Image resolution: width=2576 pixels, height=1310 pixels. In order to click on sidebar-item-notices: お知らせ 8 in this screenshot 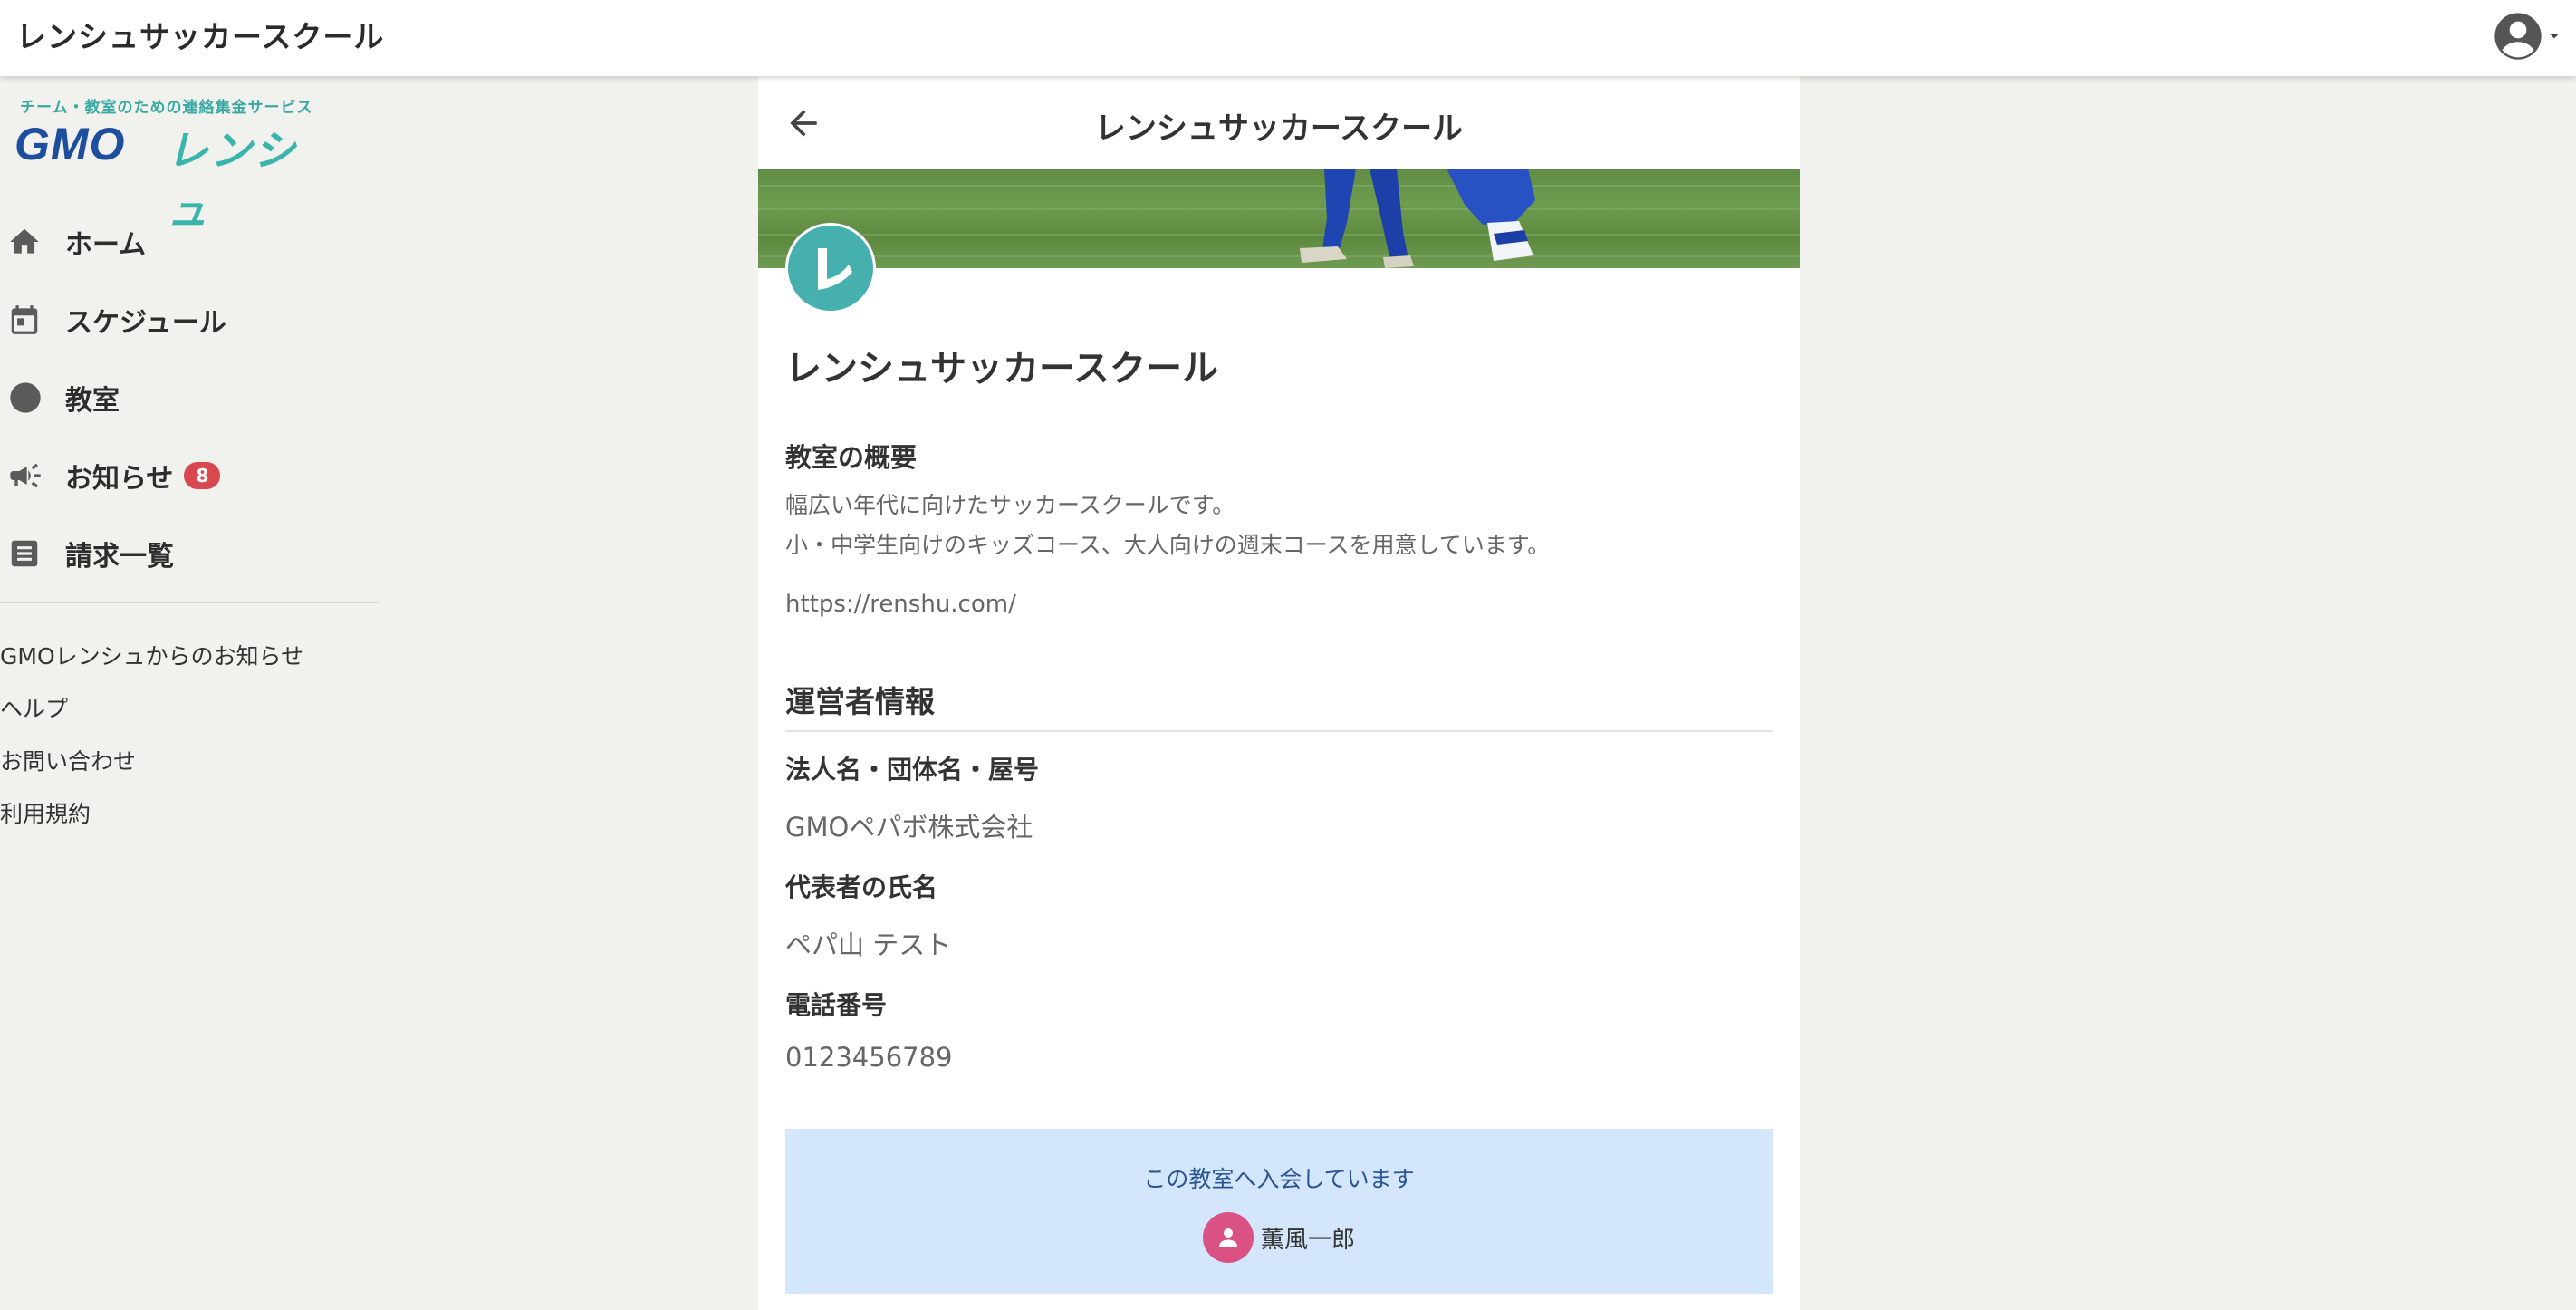, I will do `click(190, 476)`.